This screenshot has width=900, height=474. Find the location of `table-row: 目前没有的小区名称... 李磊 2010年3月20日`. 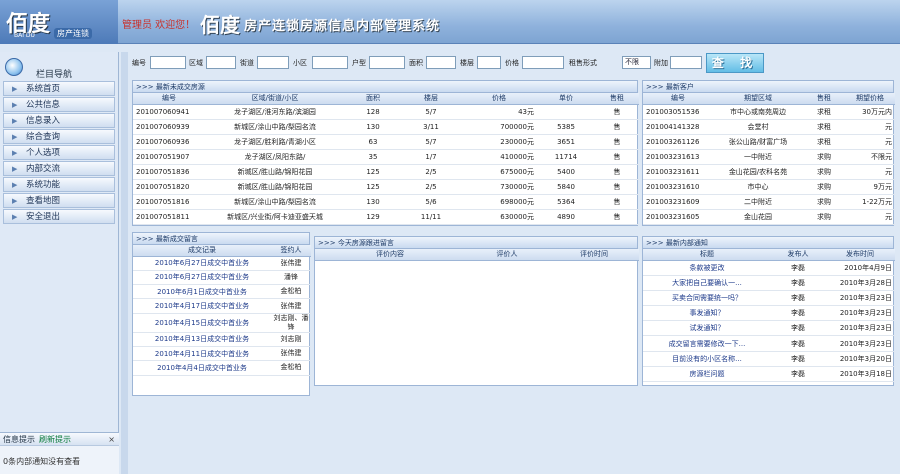

table-row: 目前没有的小区名称... 李磊 2010年3月20日 is located at coordinates (769, 359).